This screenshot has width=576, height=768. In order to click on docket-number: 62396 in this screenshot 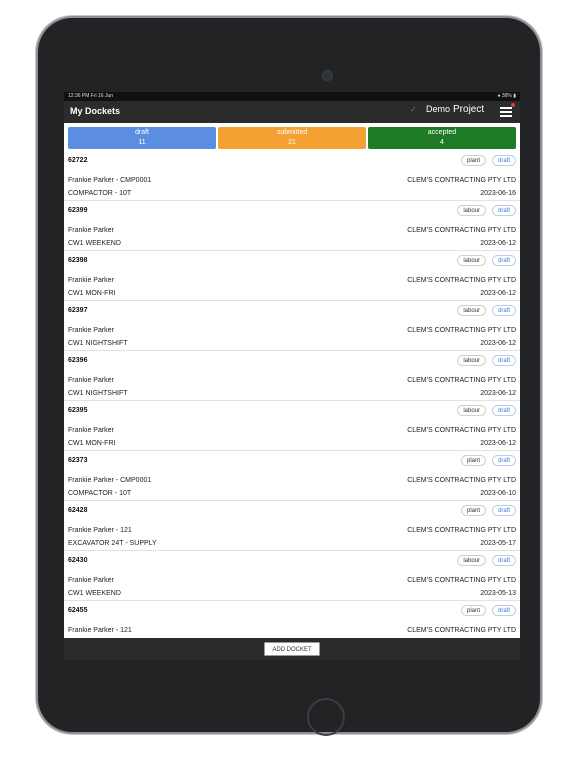, I will do `click(78, 360)`.